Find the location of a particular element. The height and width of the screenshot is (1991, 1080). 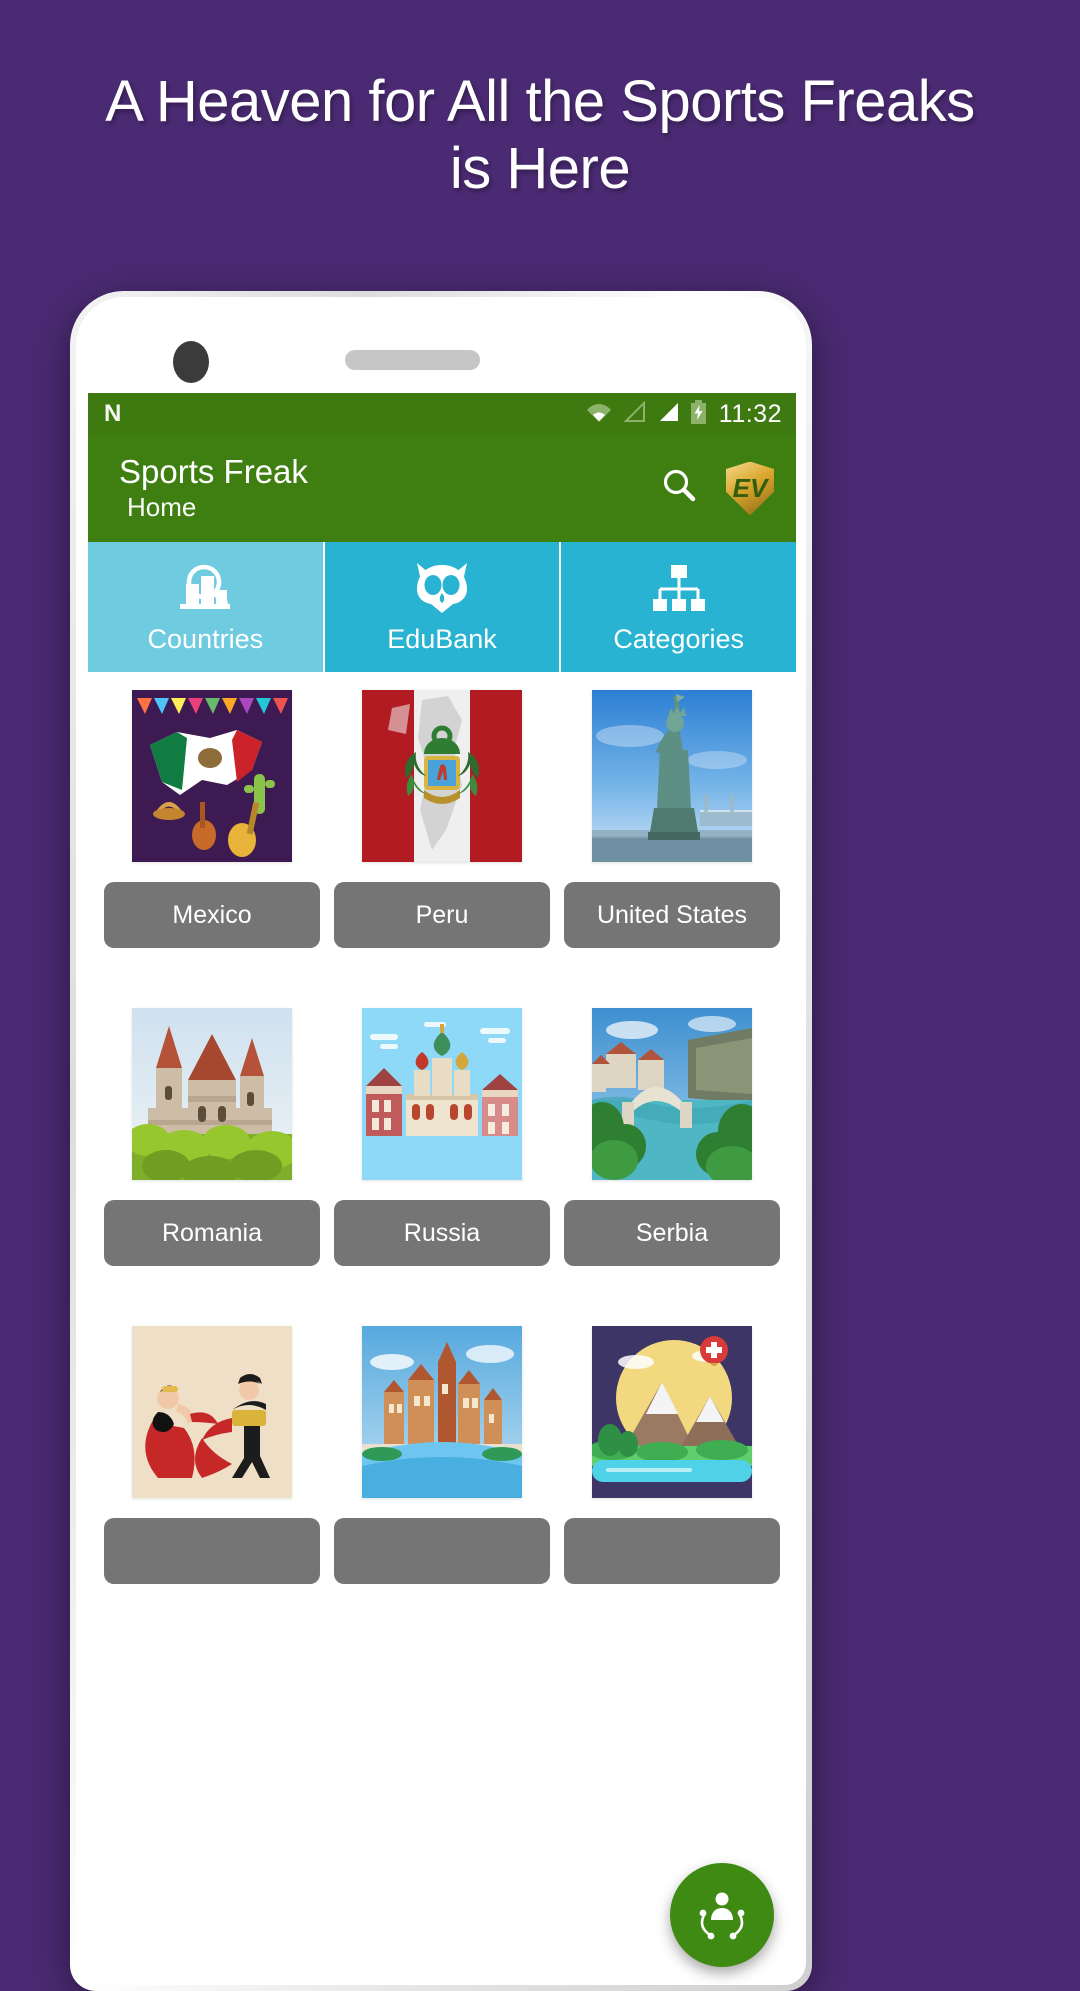

tab-countries: Countries is located at coordinates (206, 607).